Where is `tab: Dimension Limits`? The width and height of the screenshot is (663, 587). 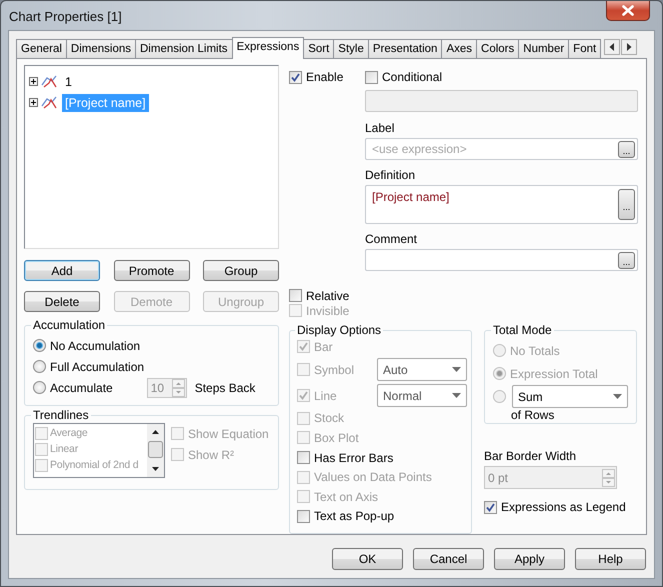
tab: Dimension Limits is located at coordinates (183, 48).